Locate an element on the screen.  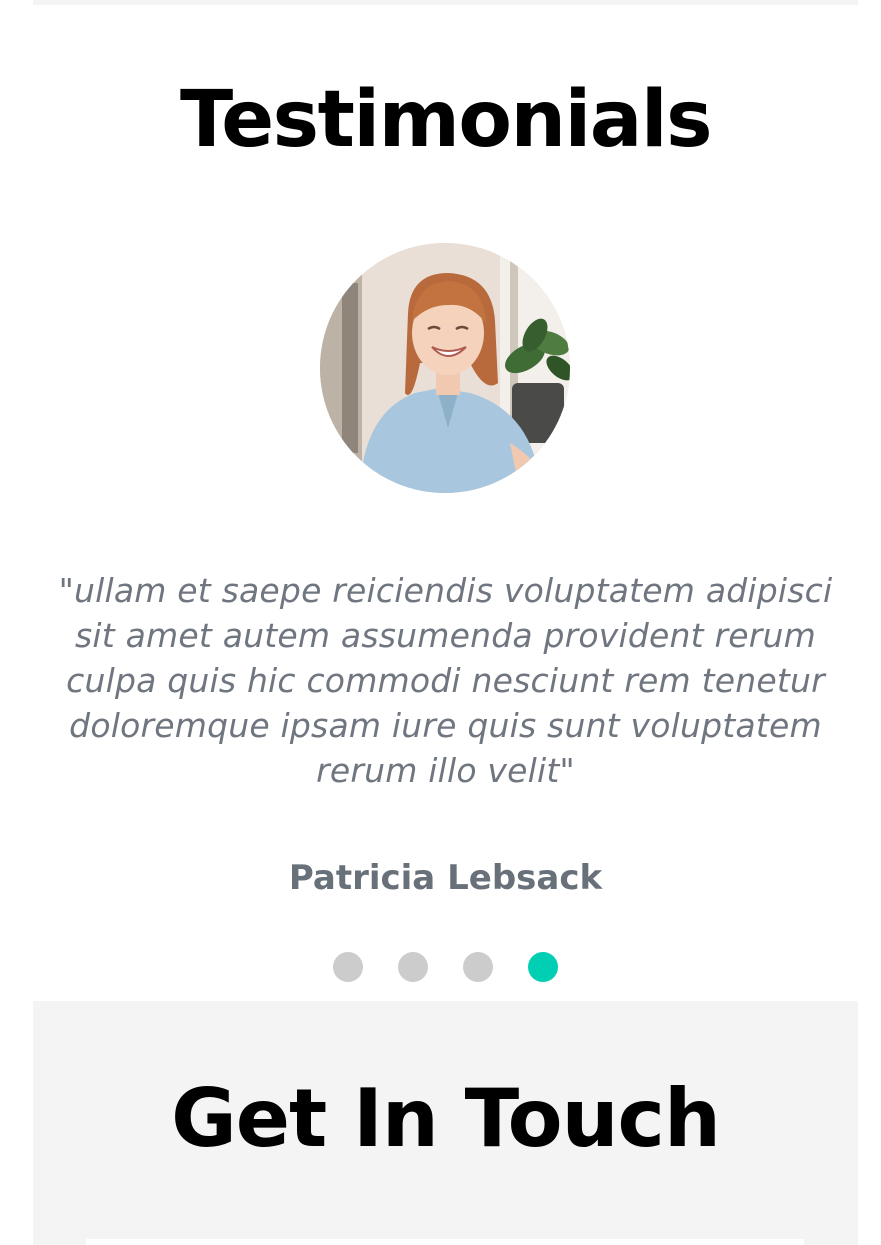
carousel-dot-4-active is located at coordinates (543, 967).